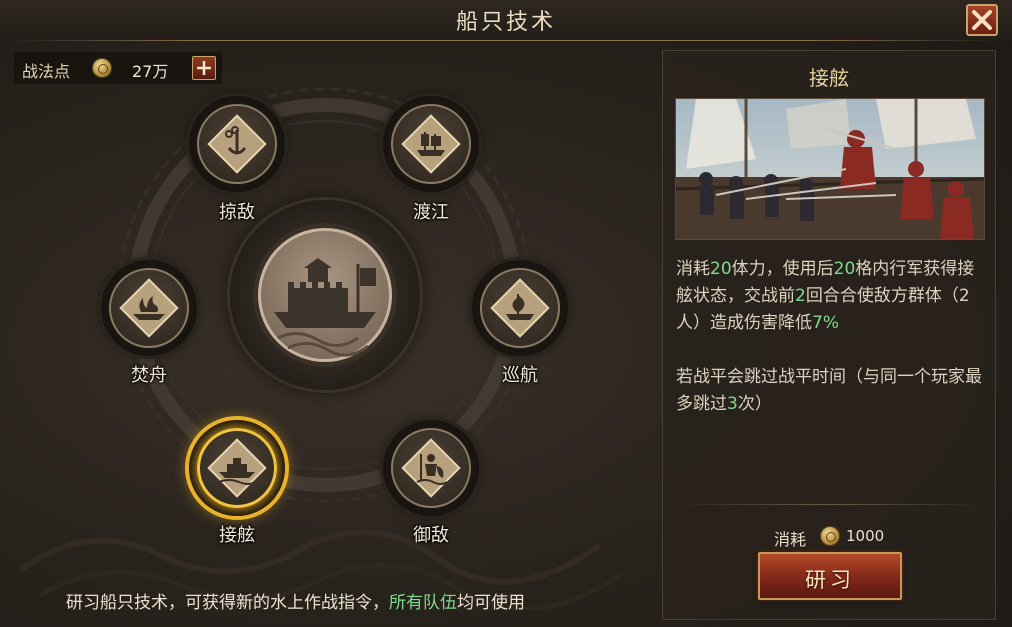 This screenshot has width=1012, height=627. Describe the element at coordinates (237, 535) in the screenshot. I see `tech-label-jie-xian: 接舷` at that location.